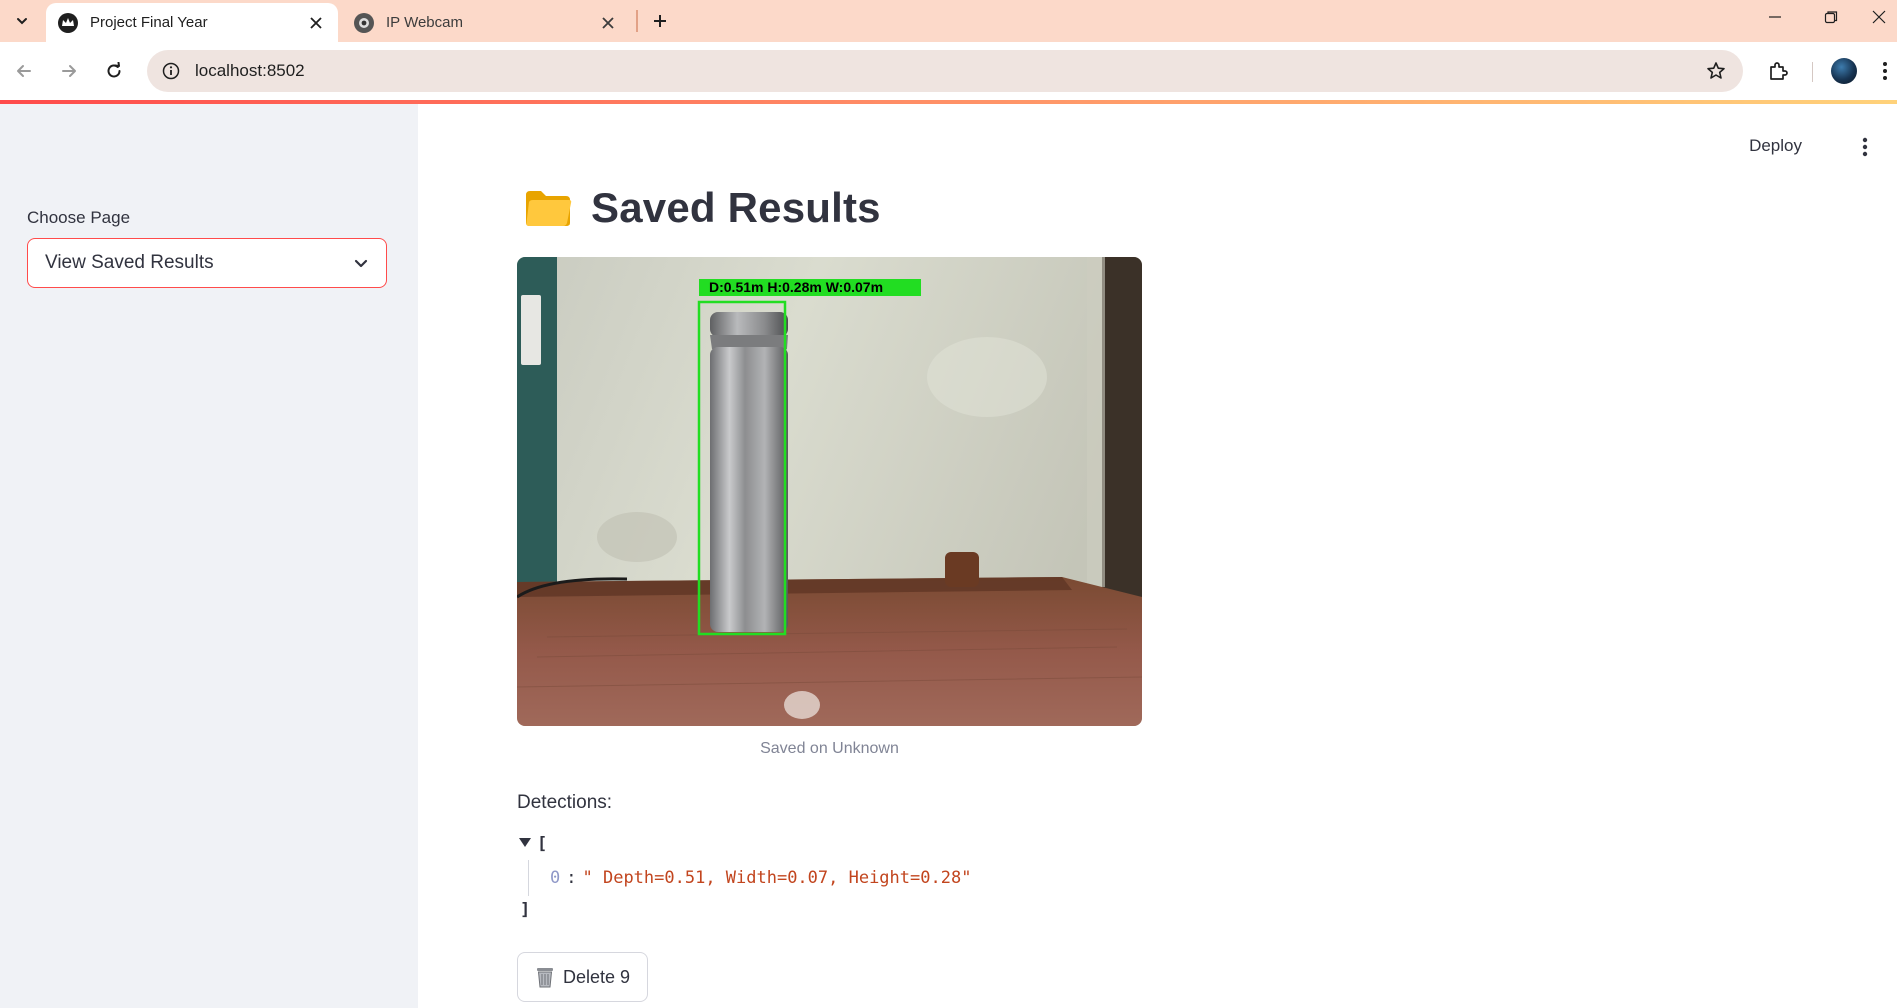 The height and width of the screenshot is (1008, 1897). I want to click on bookmark-star-icon, so click(1716, 71).